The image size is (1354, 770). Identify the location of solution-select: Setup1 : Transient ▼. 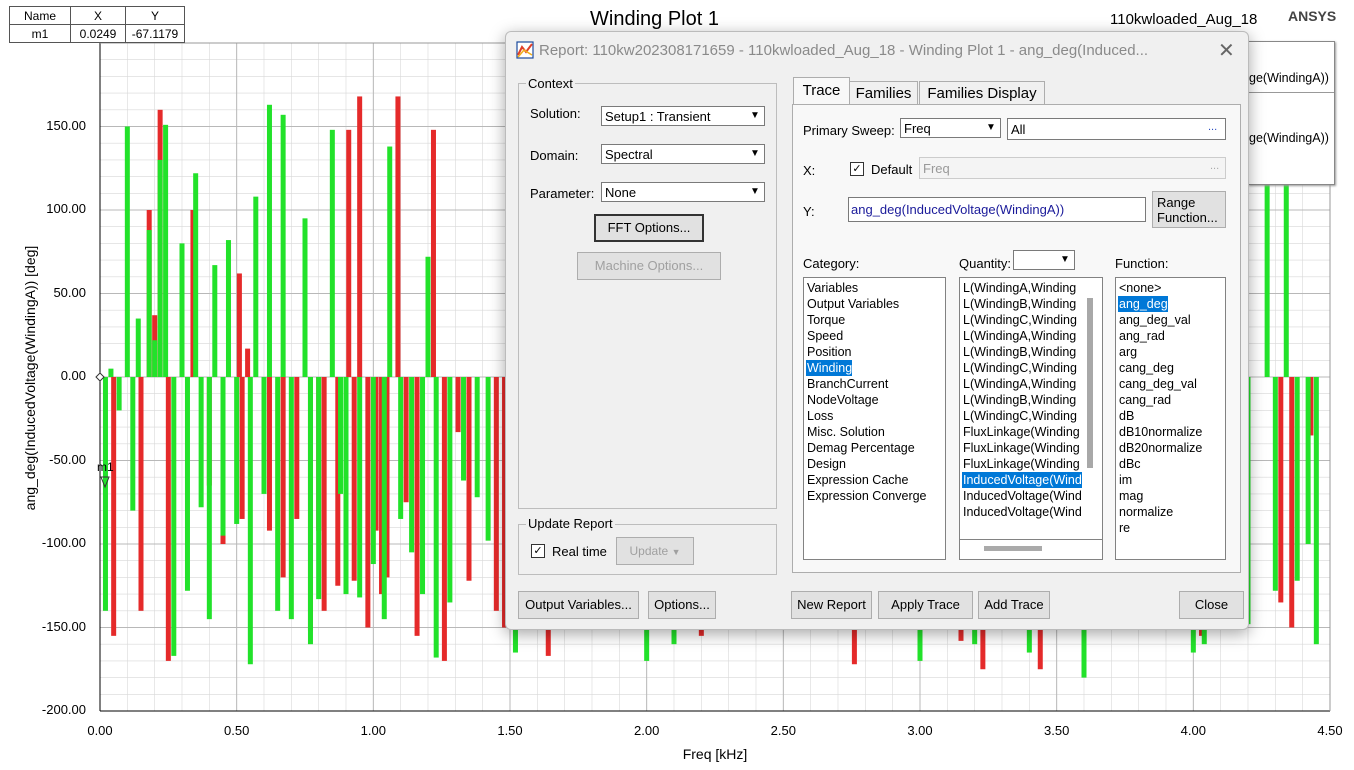
(683, 116).